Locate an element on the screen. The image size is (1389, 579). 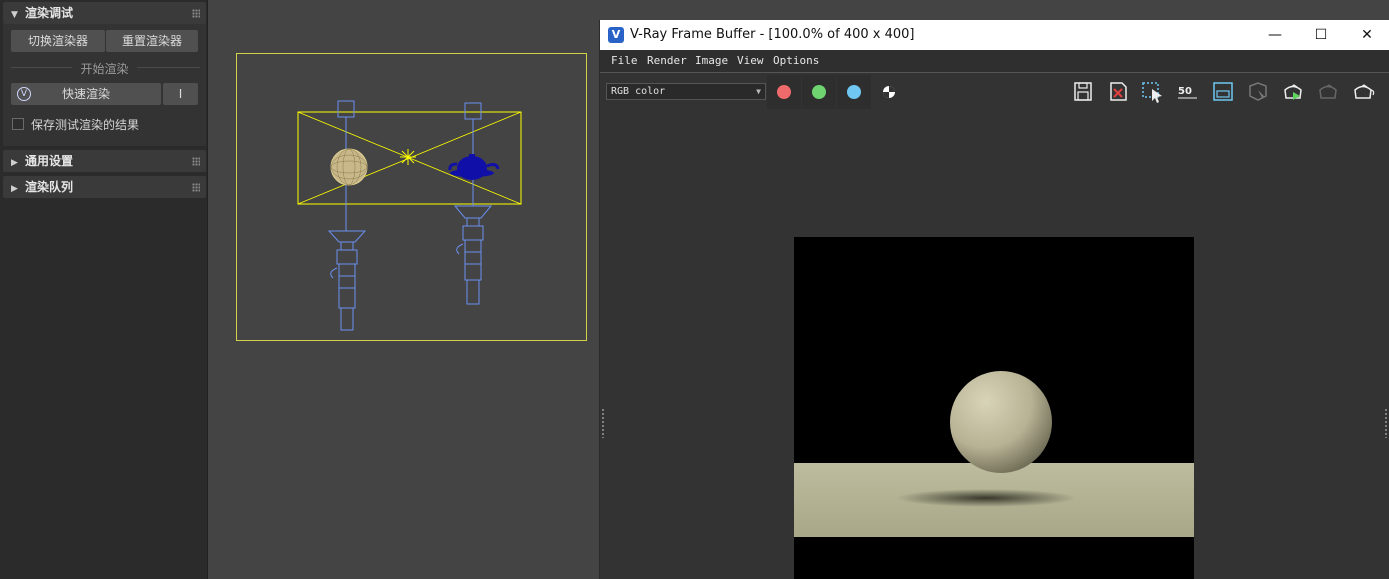
render-debug-rollout-header: ▼ 渲染调试 is located at coordinates (104, 13).